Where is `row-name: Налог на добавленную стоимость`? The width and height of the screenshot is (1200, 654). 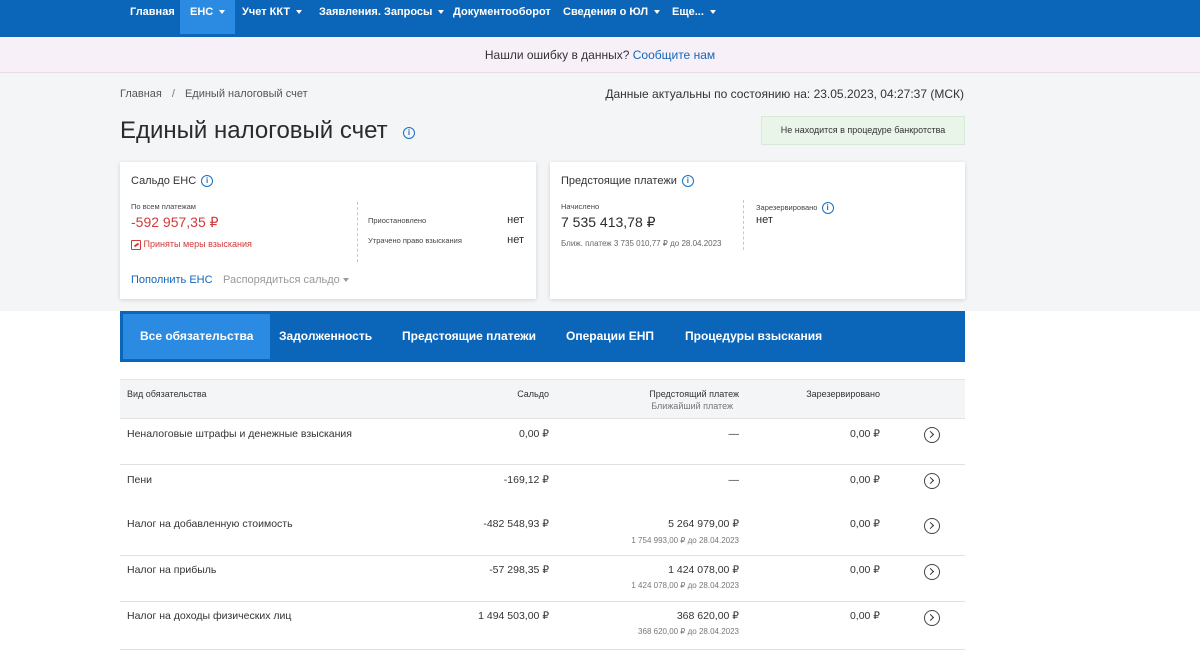
row-name: Налог на добавленную стоимость is located at coordinates (210, 524).